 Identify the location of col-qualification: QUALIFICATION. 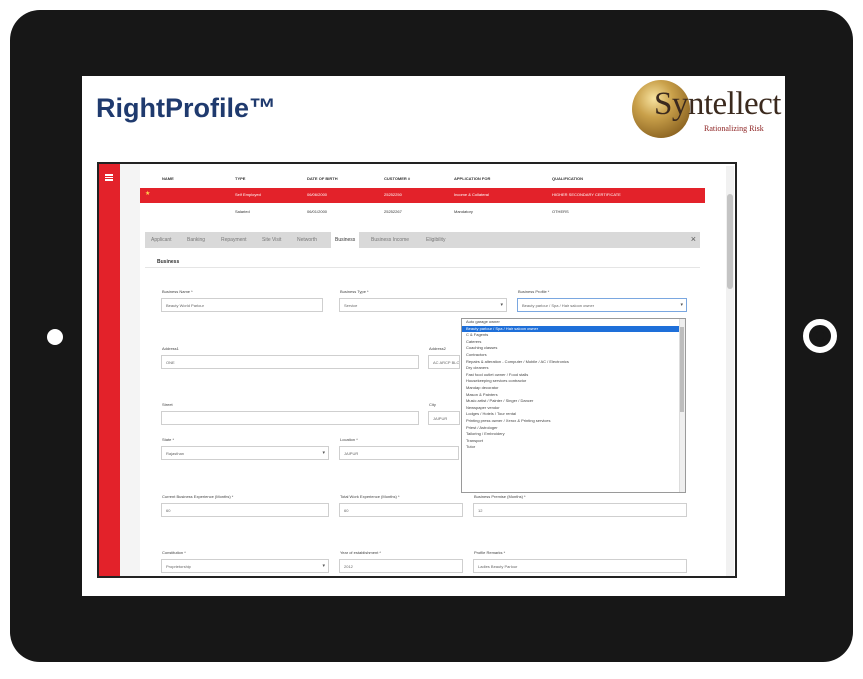
(568, 178).